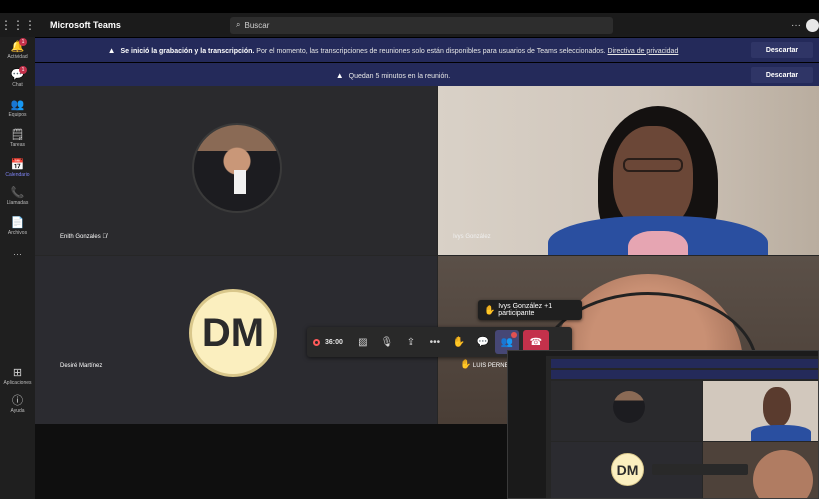 This screenshot has height=499, width=819. Describe the element at coordinates (411, 342) in the screenshot. I see `share-screen-icon: ⇪` at that location.